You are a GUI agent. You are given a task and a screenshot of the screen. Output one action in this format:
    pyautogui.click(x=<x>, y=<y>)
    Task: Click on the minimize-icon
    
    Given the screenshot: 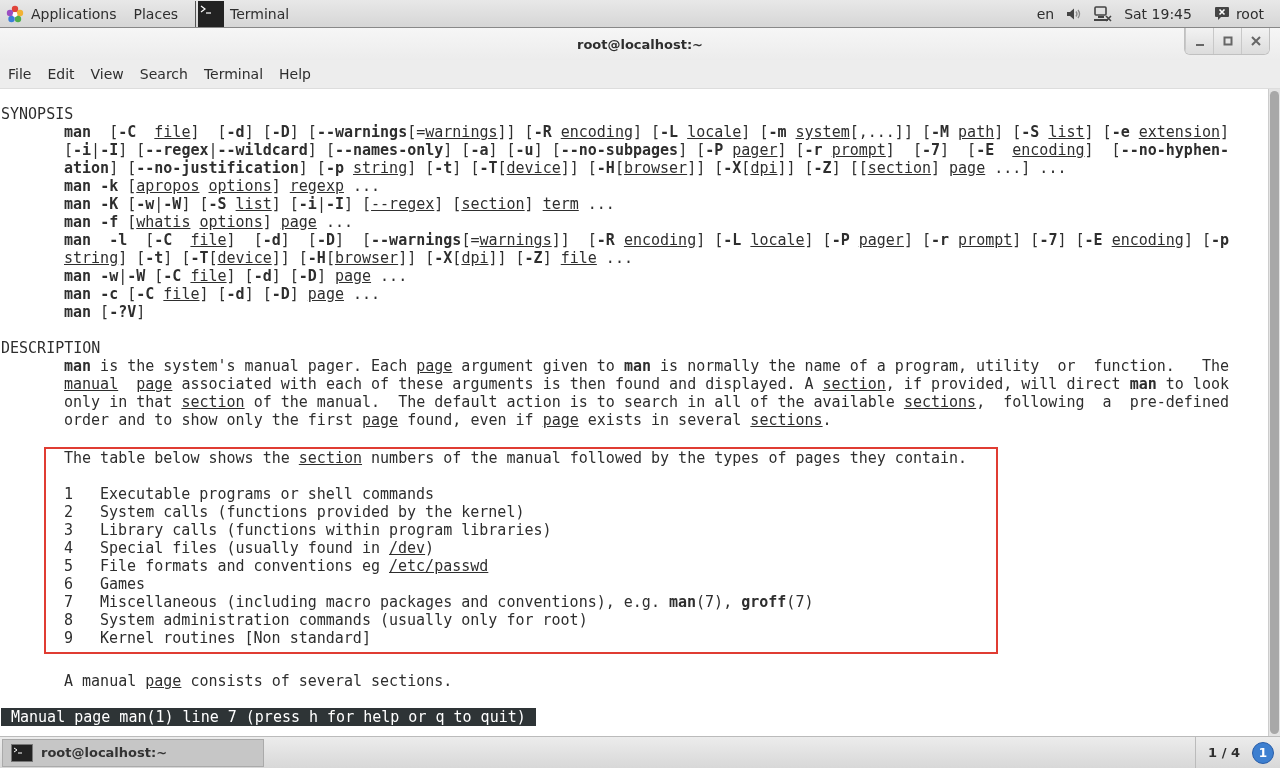 What is the action you would take?
    pyautogui.click(x=1199, y=45)
    